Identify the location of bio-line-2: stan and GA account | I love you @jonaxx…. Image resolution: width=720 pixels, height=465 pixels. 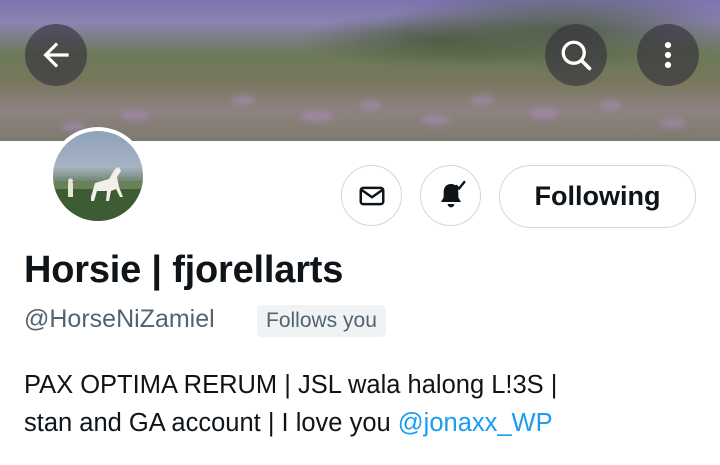
(364, 423).